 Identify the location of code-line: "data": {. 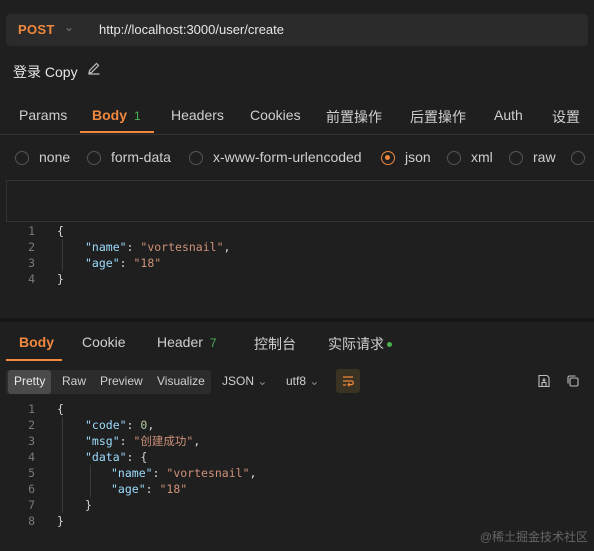
(116, 457).